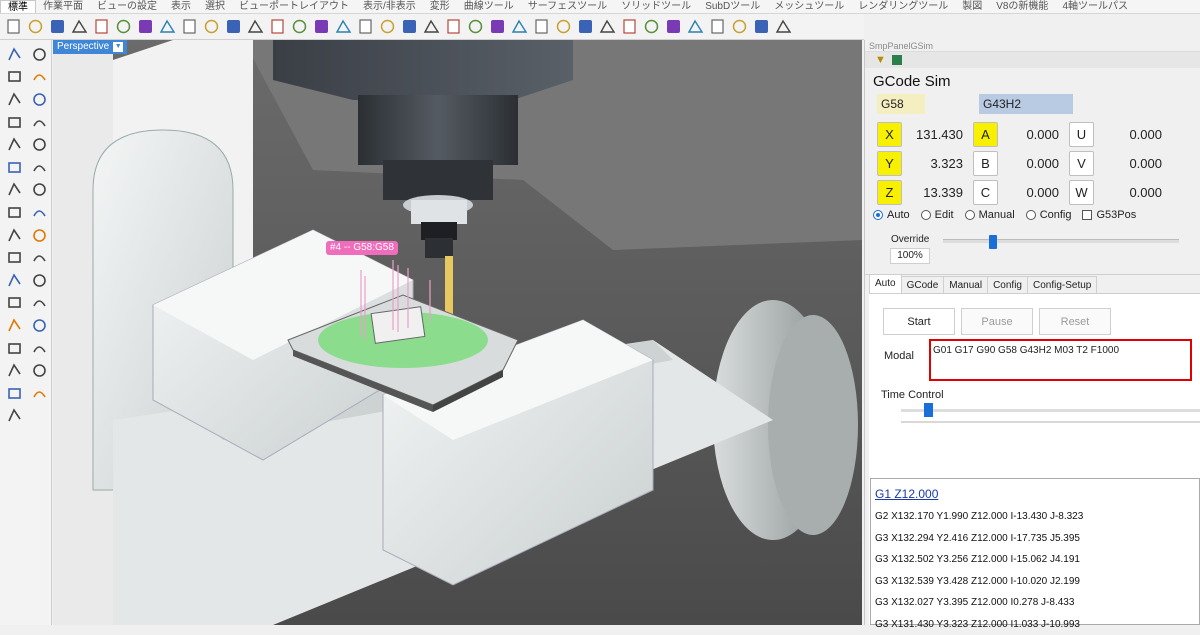 This screenshot has width=1200, height=635. I want to click on ribbon-tab: 製図, so click(972, 6).